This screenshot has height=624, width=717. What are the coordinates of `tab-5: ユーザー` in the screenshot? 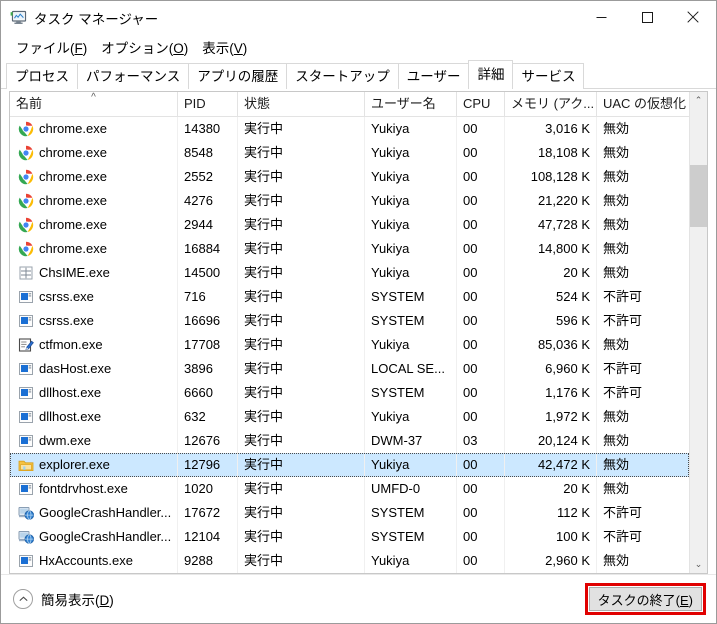 It's located at (433, 76).